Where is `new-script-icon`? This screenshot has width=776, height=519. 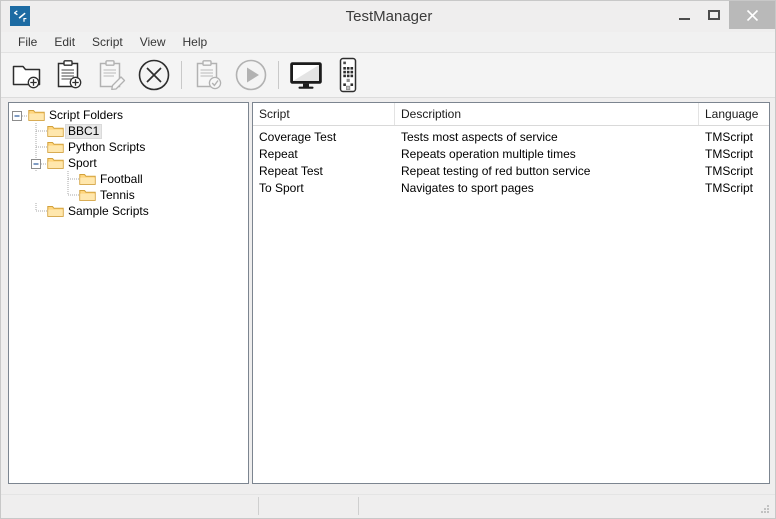 new-script-icon is located at coordinates (69, 74).